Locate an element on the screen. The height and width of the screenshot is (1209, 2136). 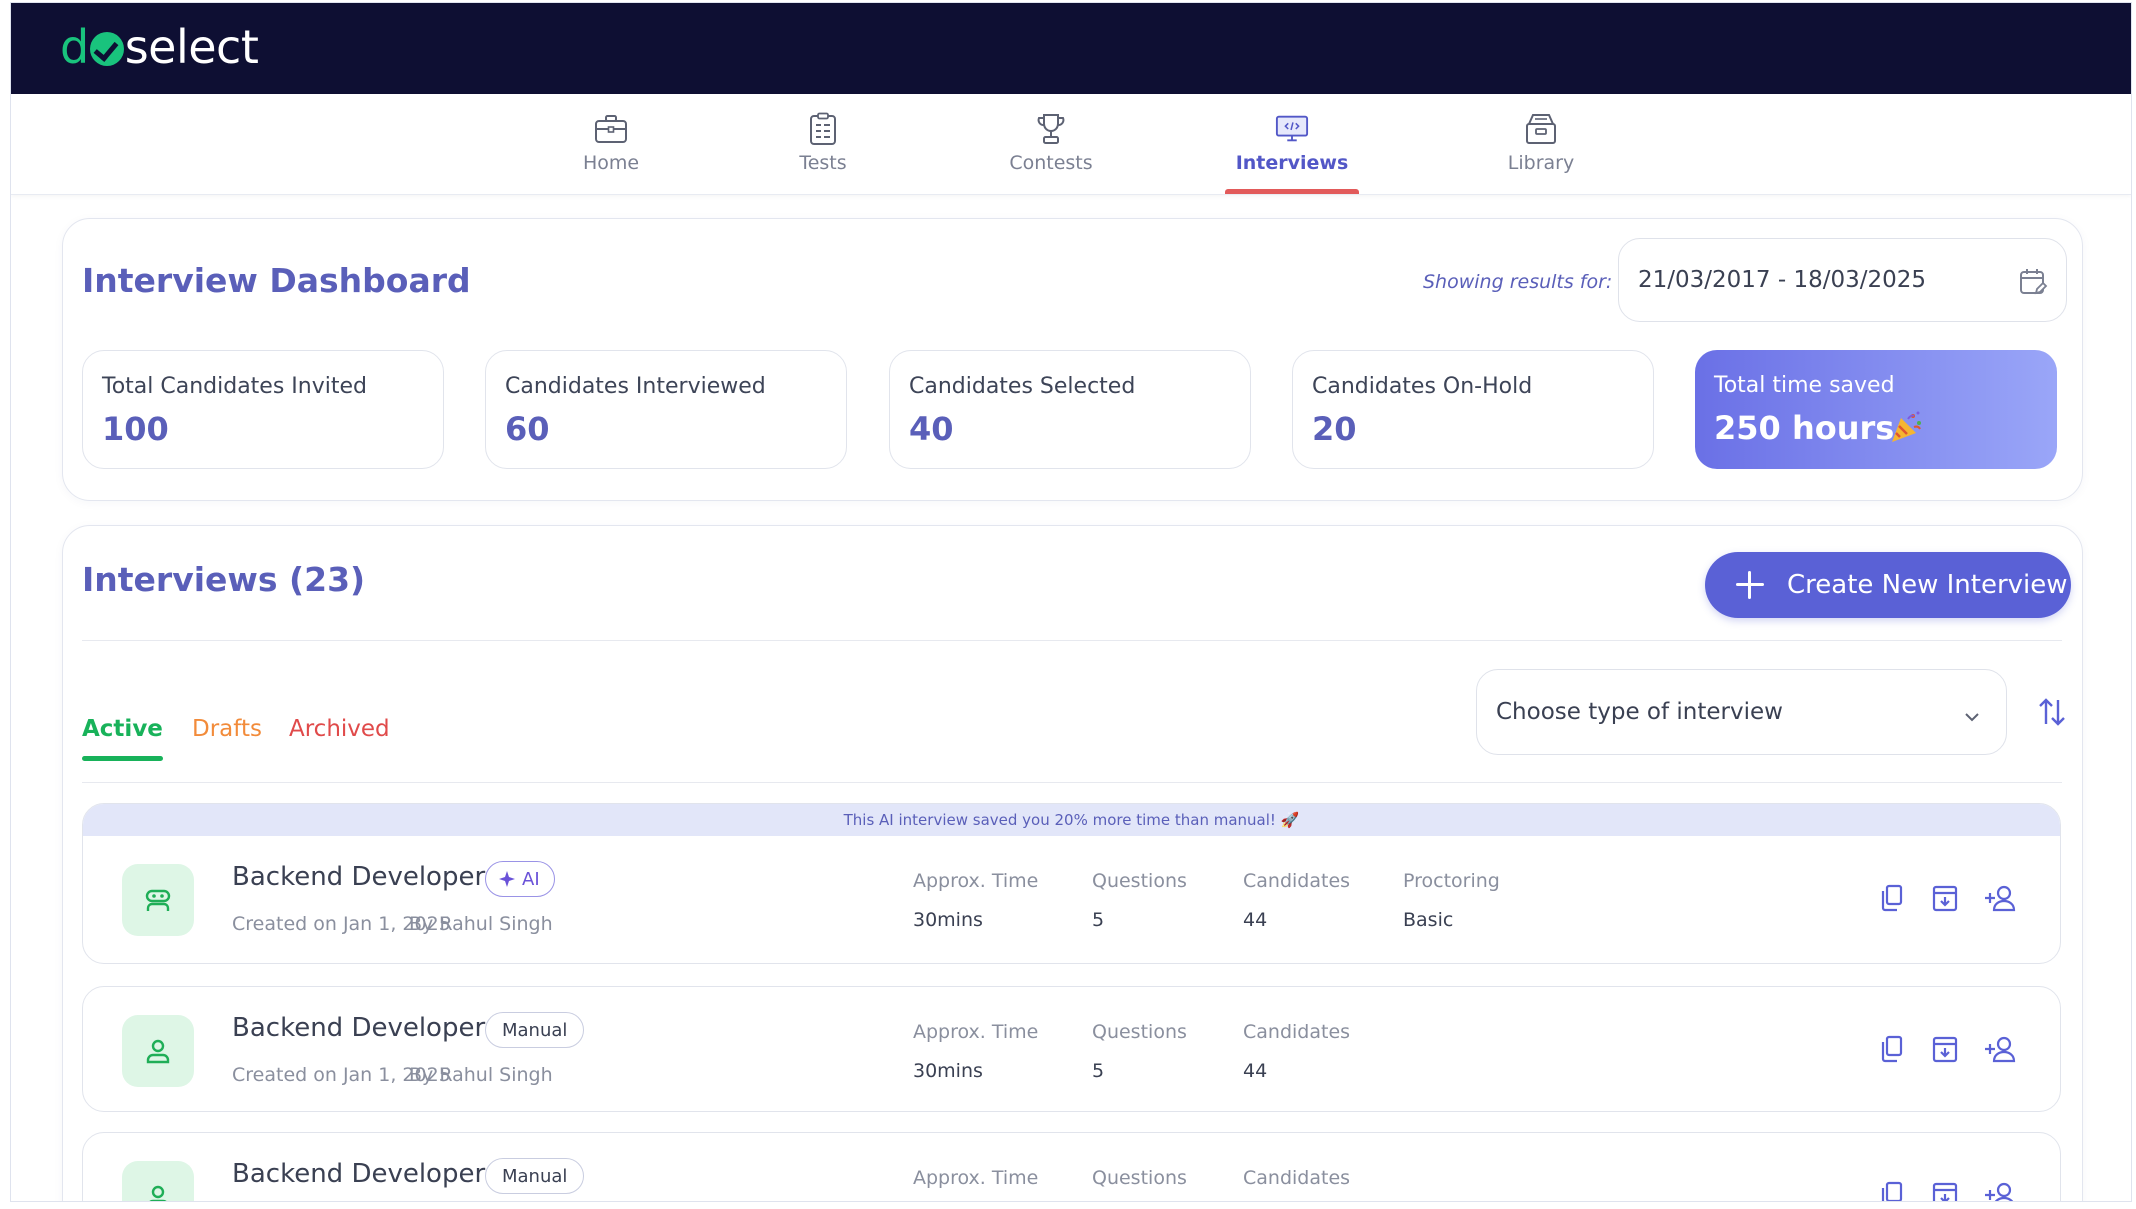
date-range-picker: 21/03/2017 - 18/03/2025 is located at coordinates (1842, 280).